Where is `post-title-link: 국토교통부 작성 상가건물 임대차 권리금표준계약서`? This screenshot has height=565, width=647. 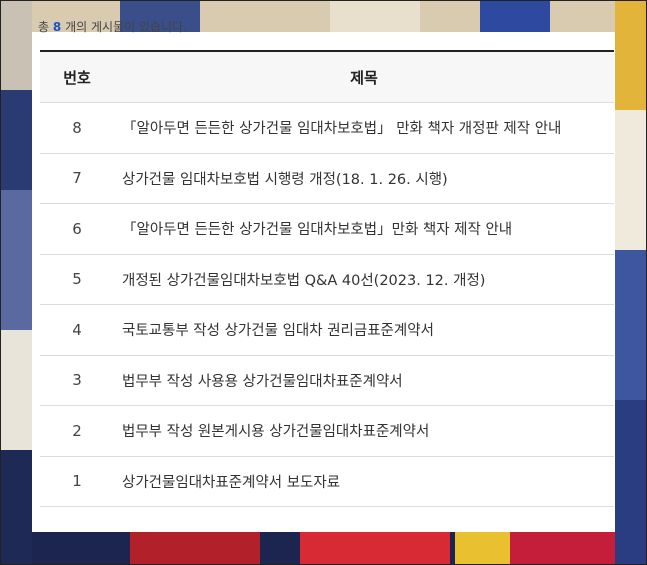
post-title-link: 국토교통부 작성 상가건물 임대차 권리금표준계약서 is located at coordinates (364, 329).